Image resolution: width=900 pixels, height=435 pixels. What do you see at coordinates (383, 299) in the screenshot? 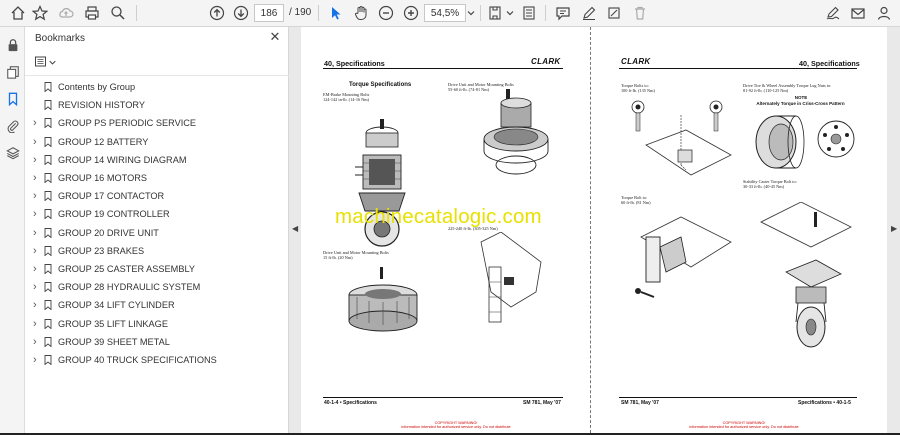
I see `motor-mount-drawing` at bounding box center [383, 299].